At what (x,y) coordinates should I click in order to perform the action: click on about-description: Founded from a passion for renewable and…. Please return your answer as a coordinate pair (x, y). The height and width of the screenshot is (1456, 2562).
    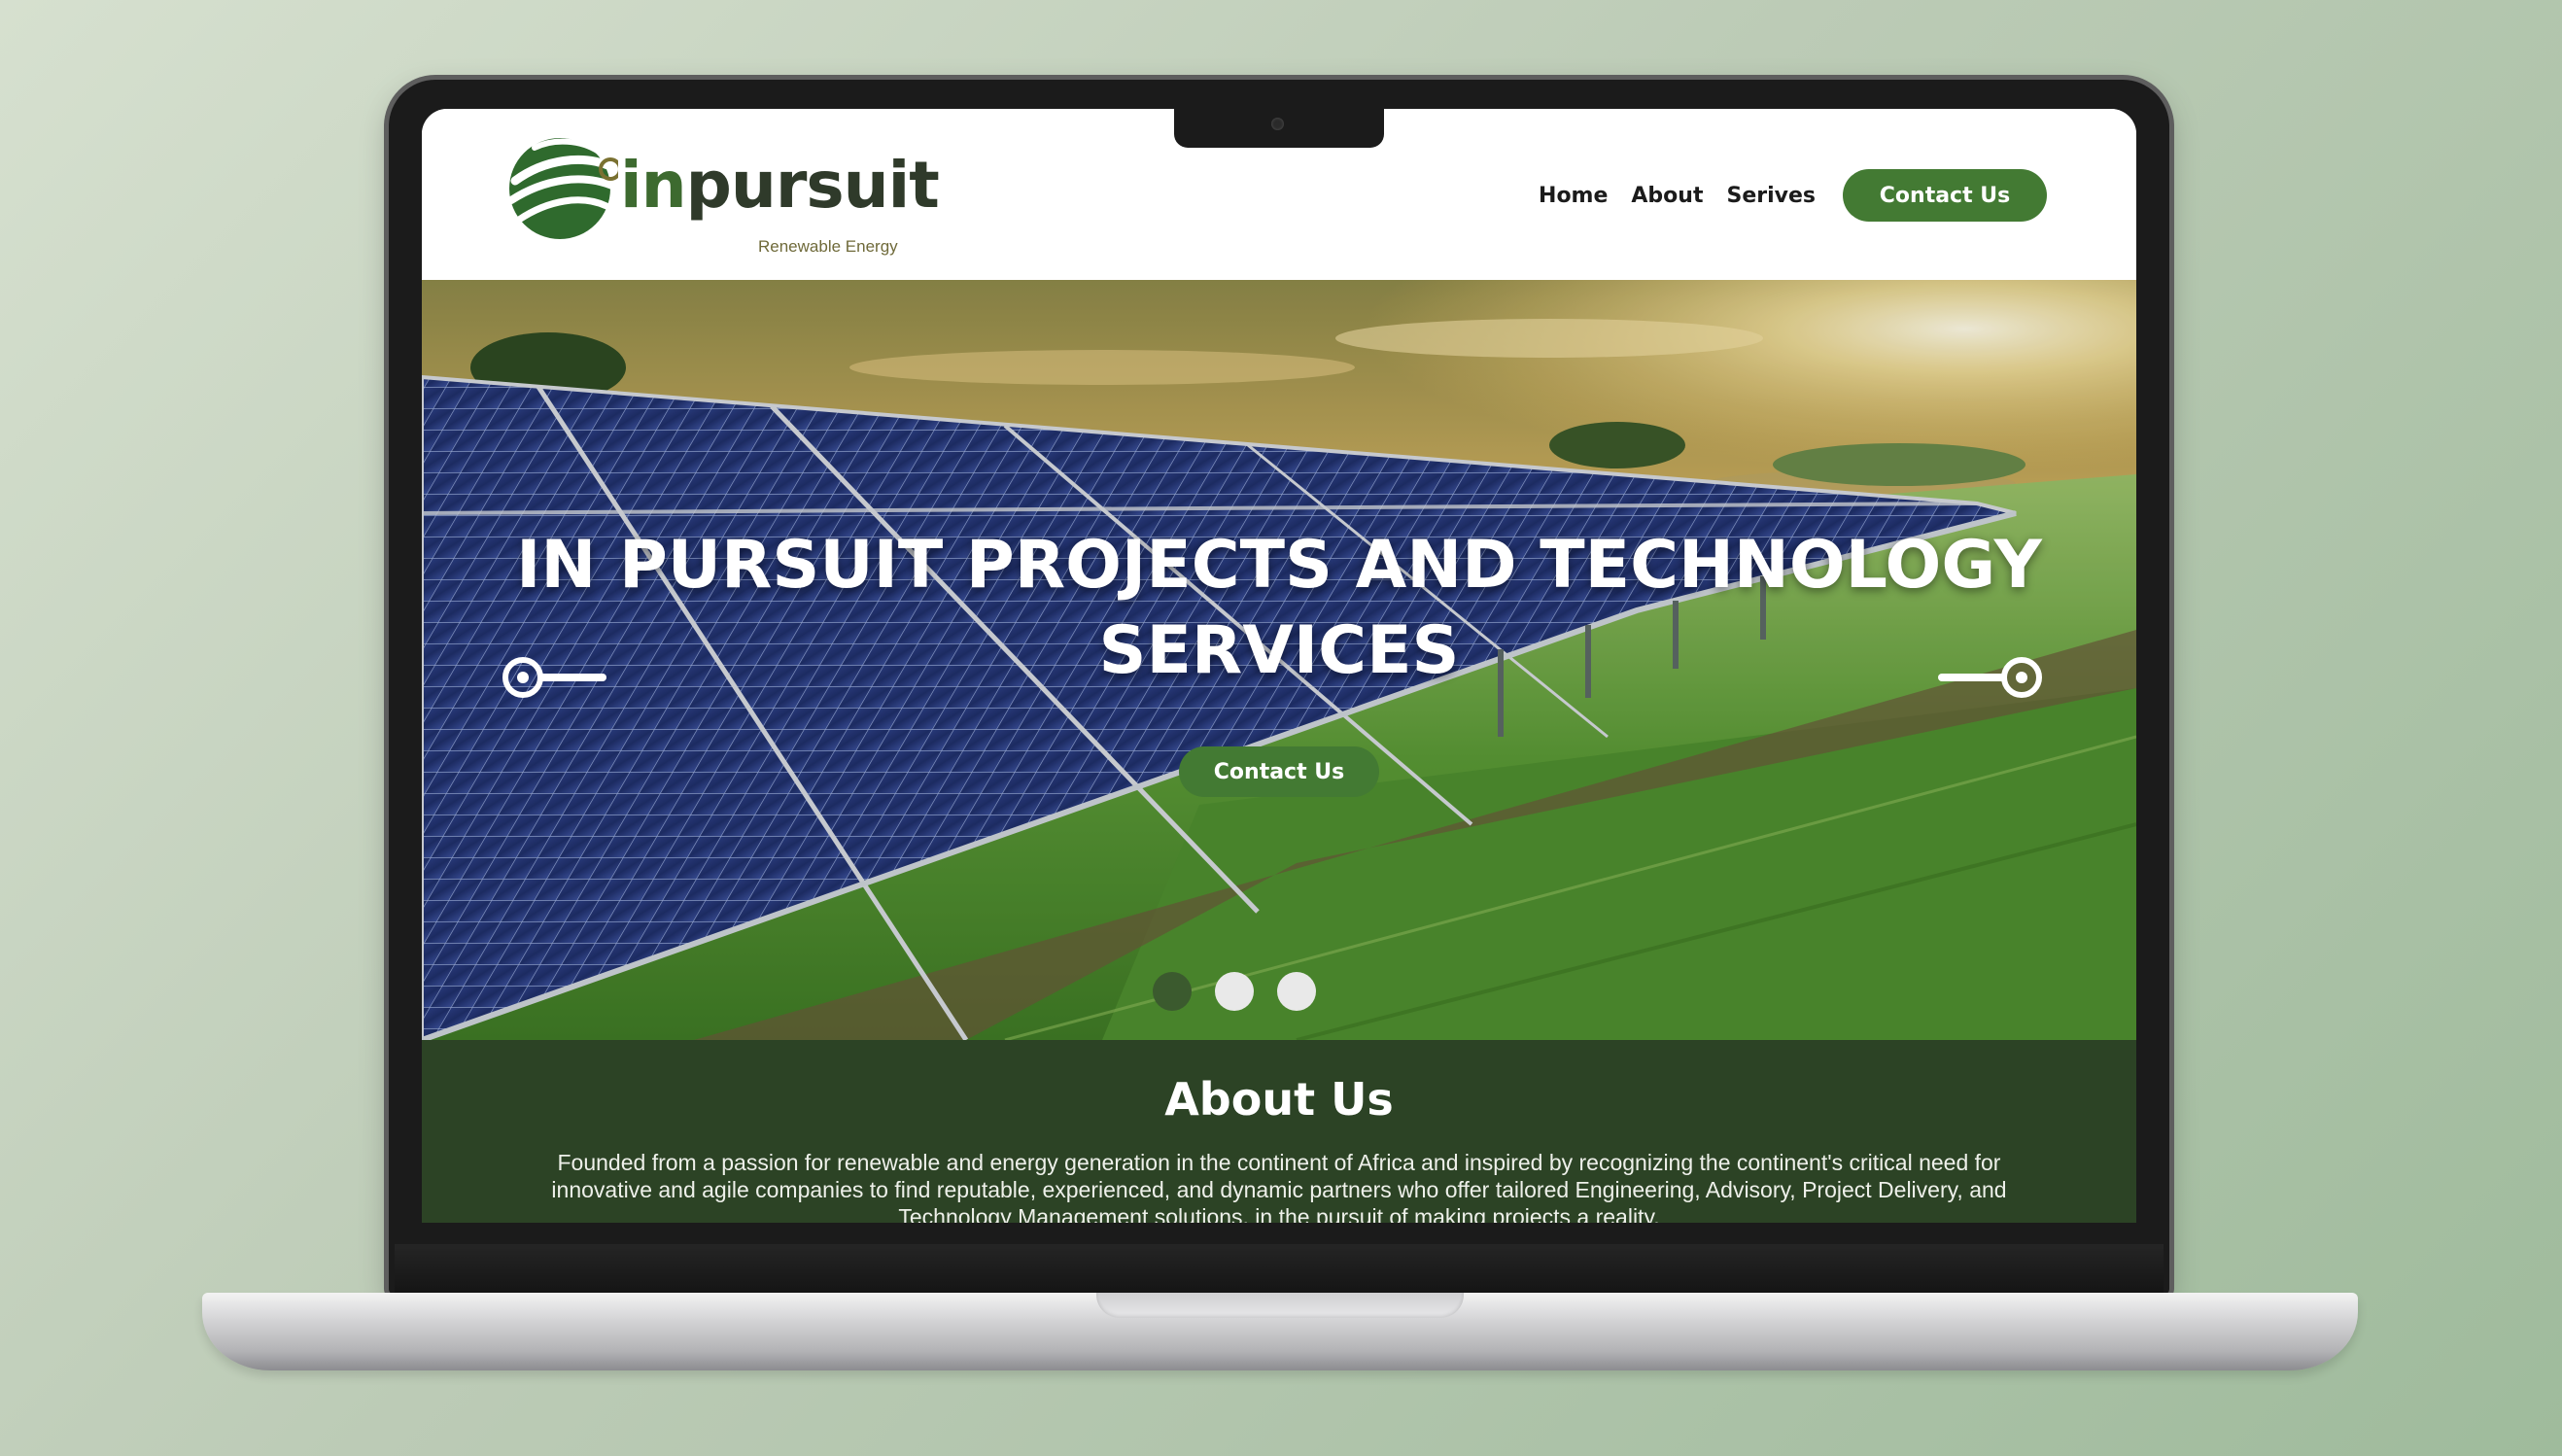
    Looking at the image, I should click on (1279, 1186).